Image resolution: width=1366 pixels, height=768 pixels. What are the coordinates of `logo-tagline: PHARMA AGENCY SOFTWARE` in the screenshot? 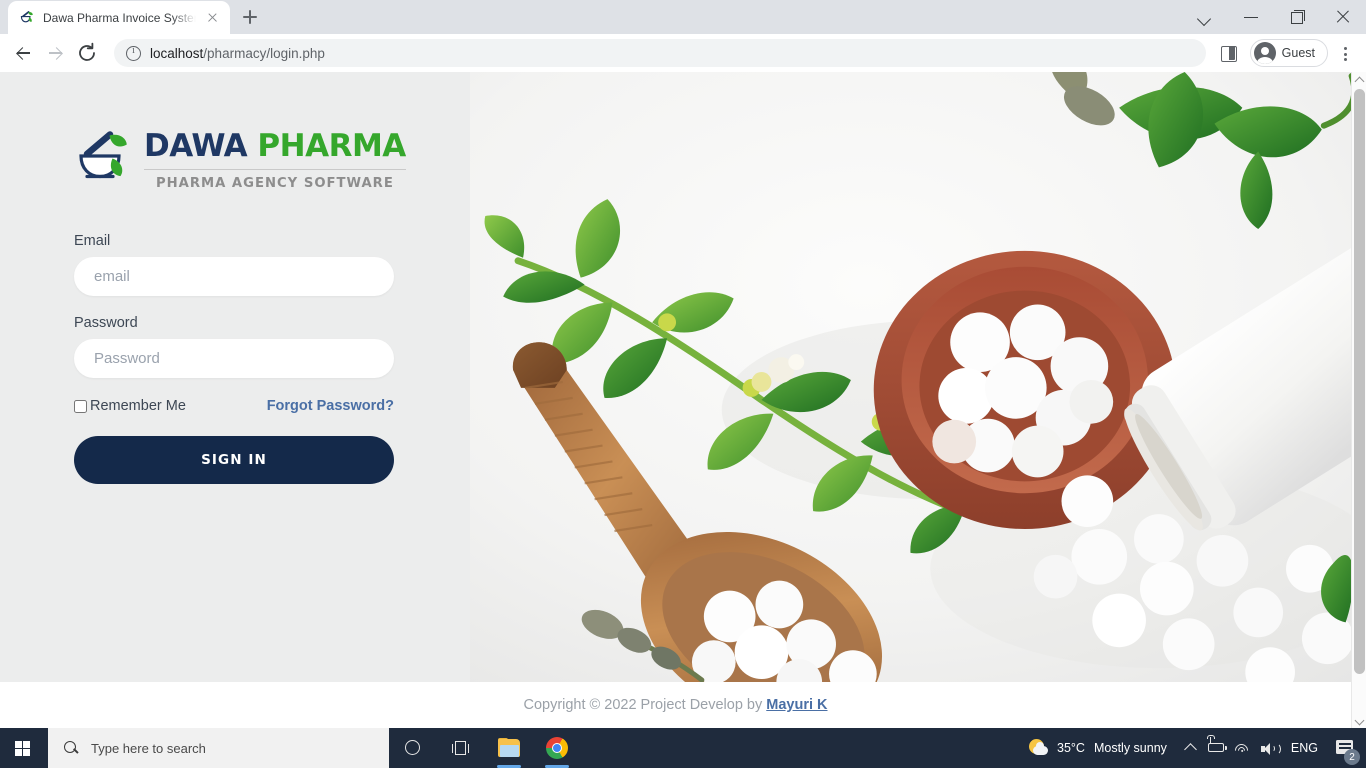 It's located at (275, 180).